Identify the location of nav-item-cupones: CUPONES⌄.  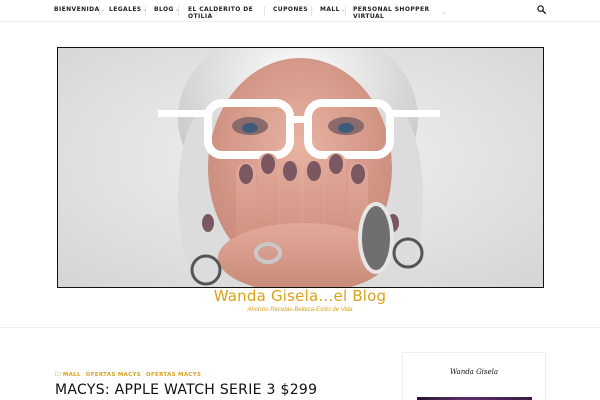
(293, 9).